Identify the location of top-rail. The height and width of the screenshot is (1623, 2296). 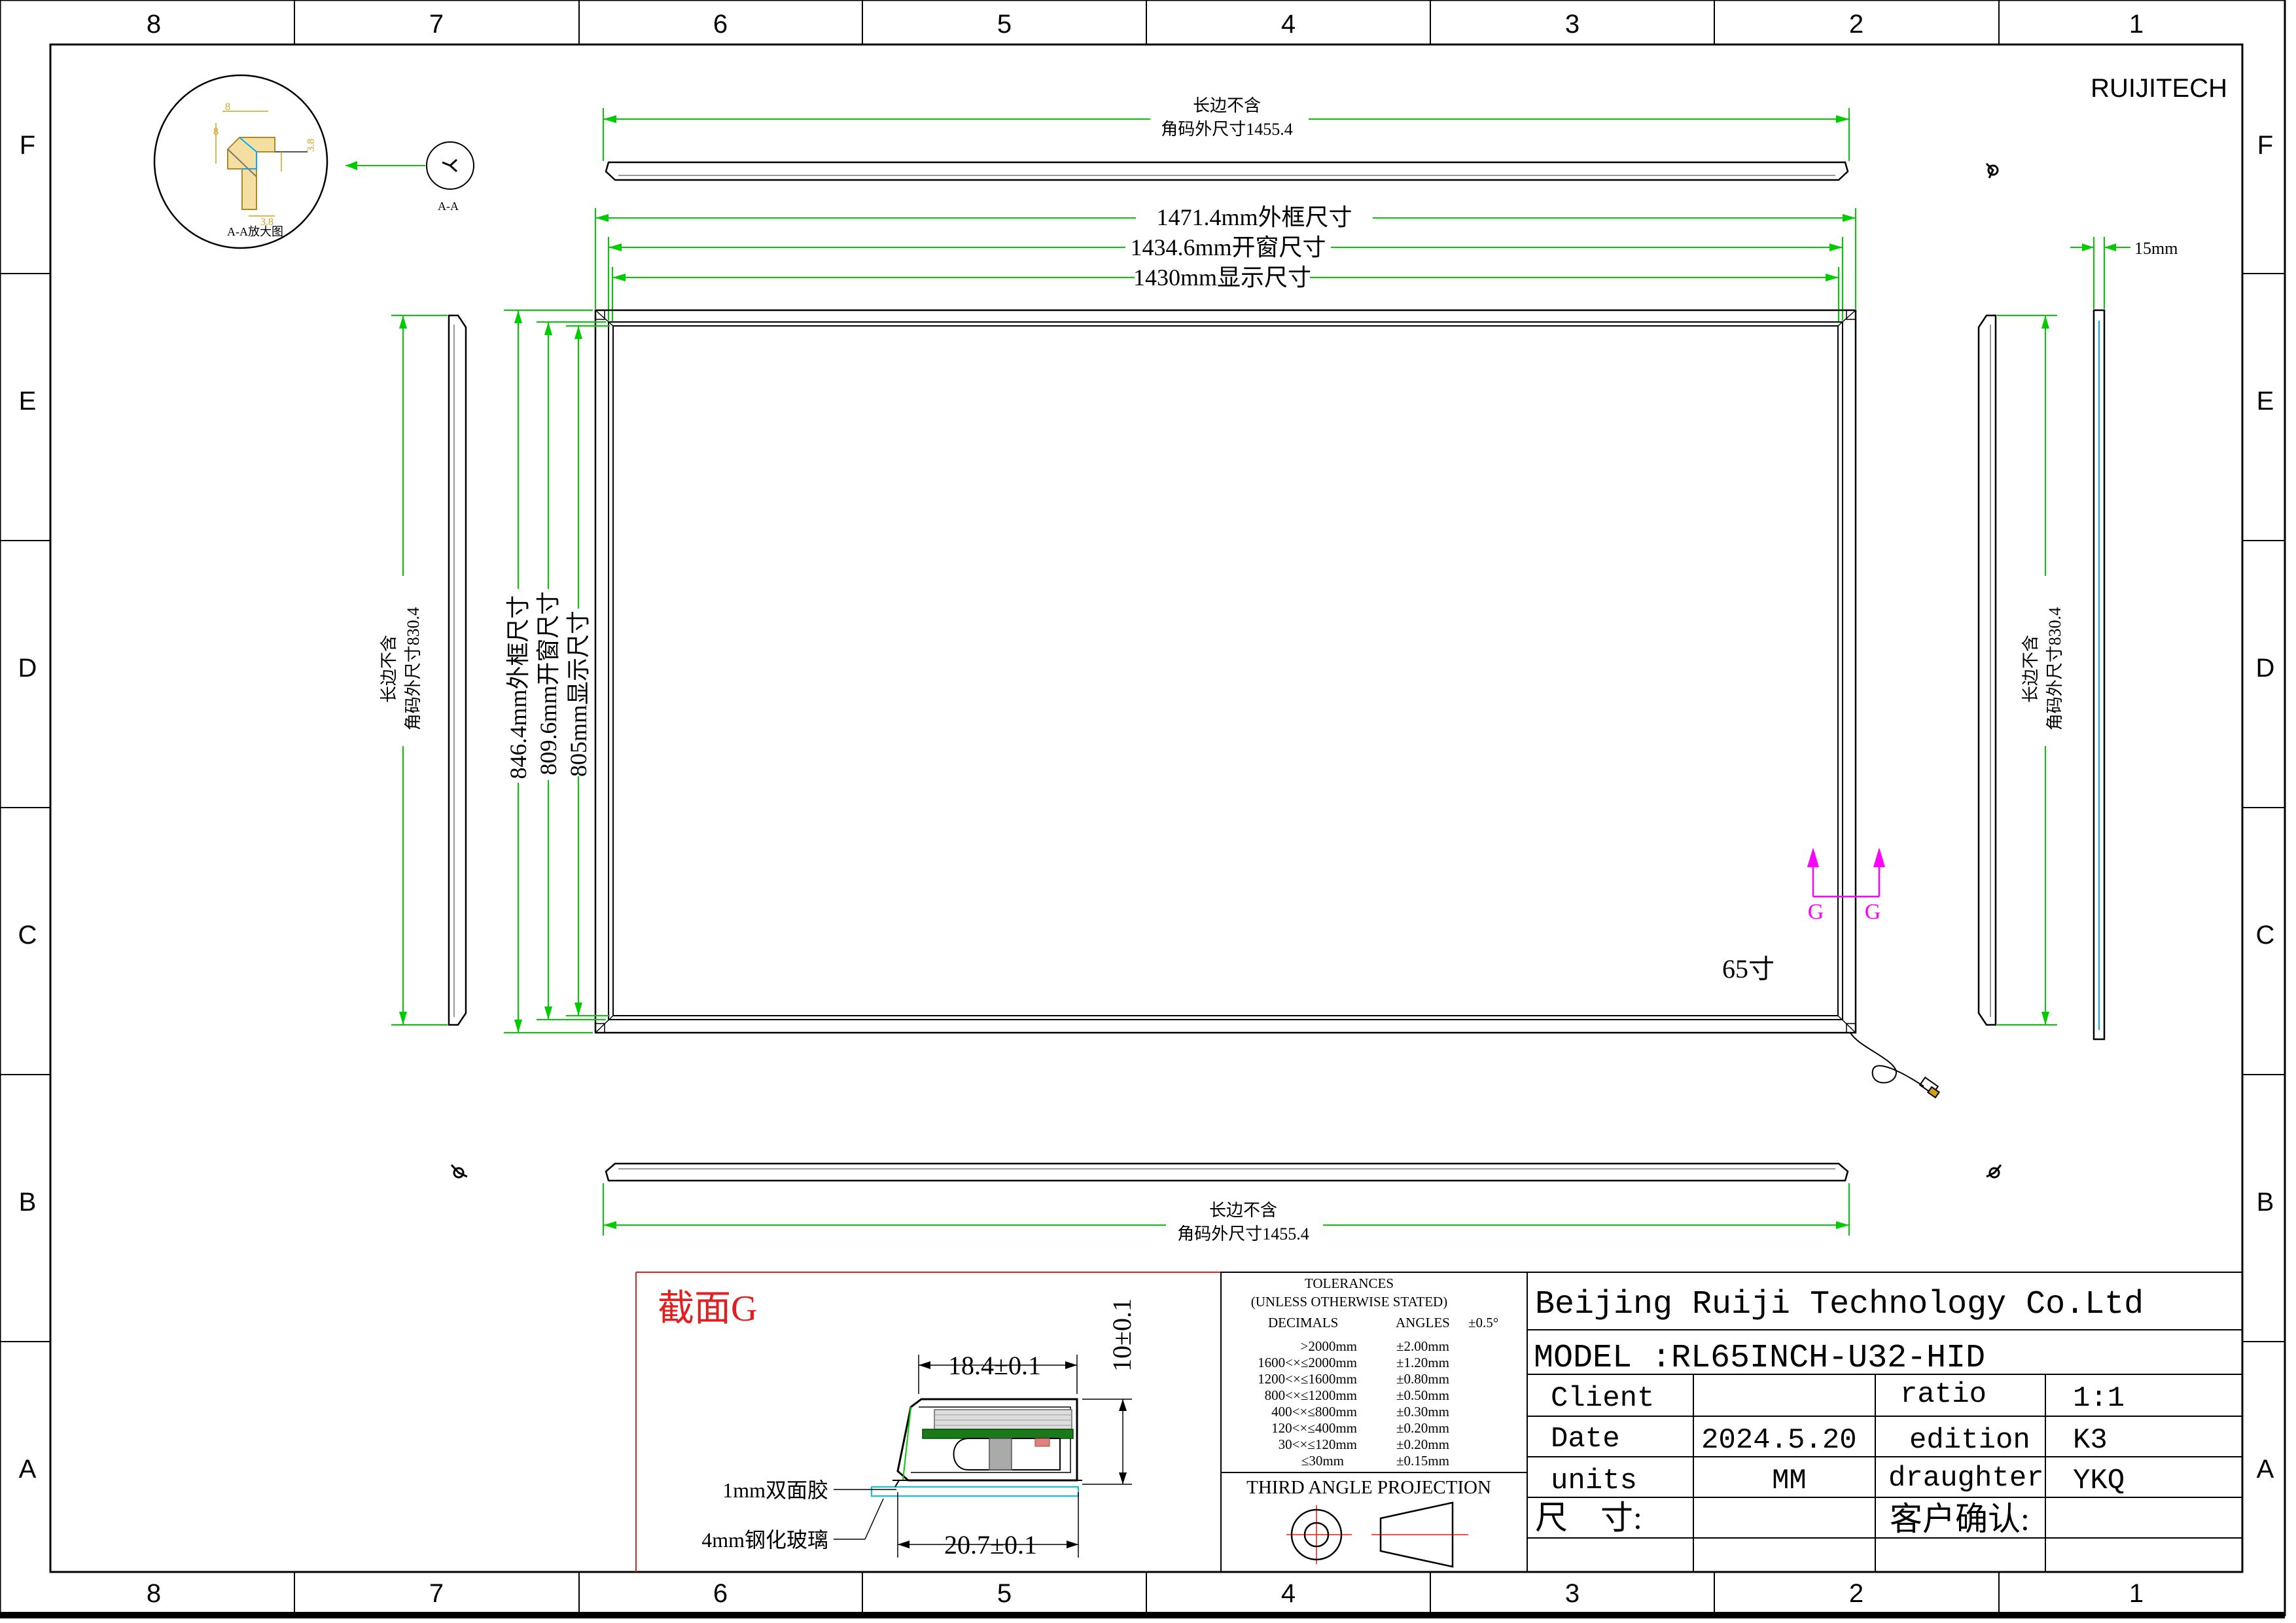
(1227, 171).